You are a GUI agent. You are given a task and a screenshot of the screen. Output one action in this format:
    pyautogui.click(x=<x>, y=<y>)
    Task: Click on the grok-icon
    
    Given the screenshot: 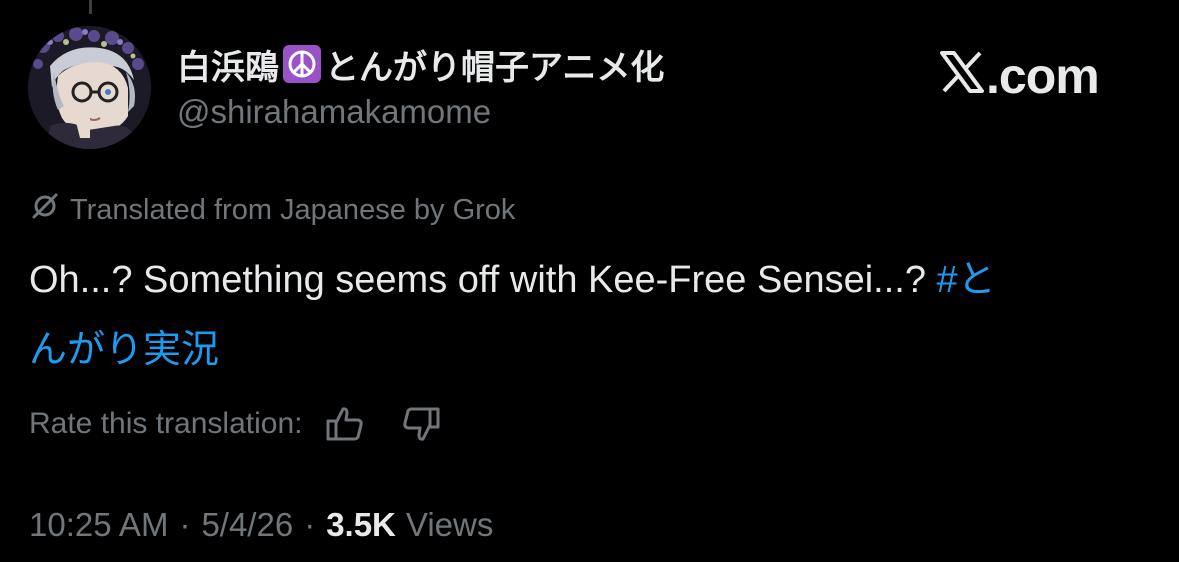 What is the action you would take?
    pyautogui.click(x=50, y=210)
    